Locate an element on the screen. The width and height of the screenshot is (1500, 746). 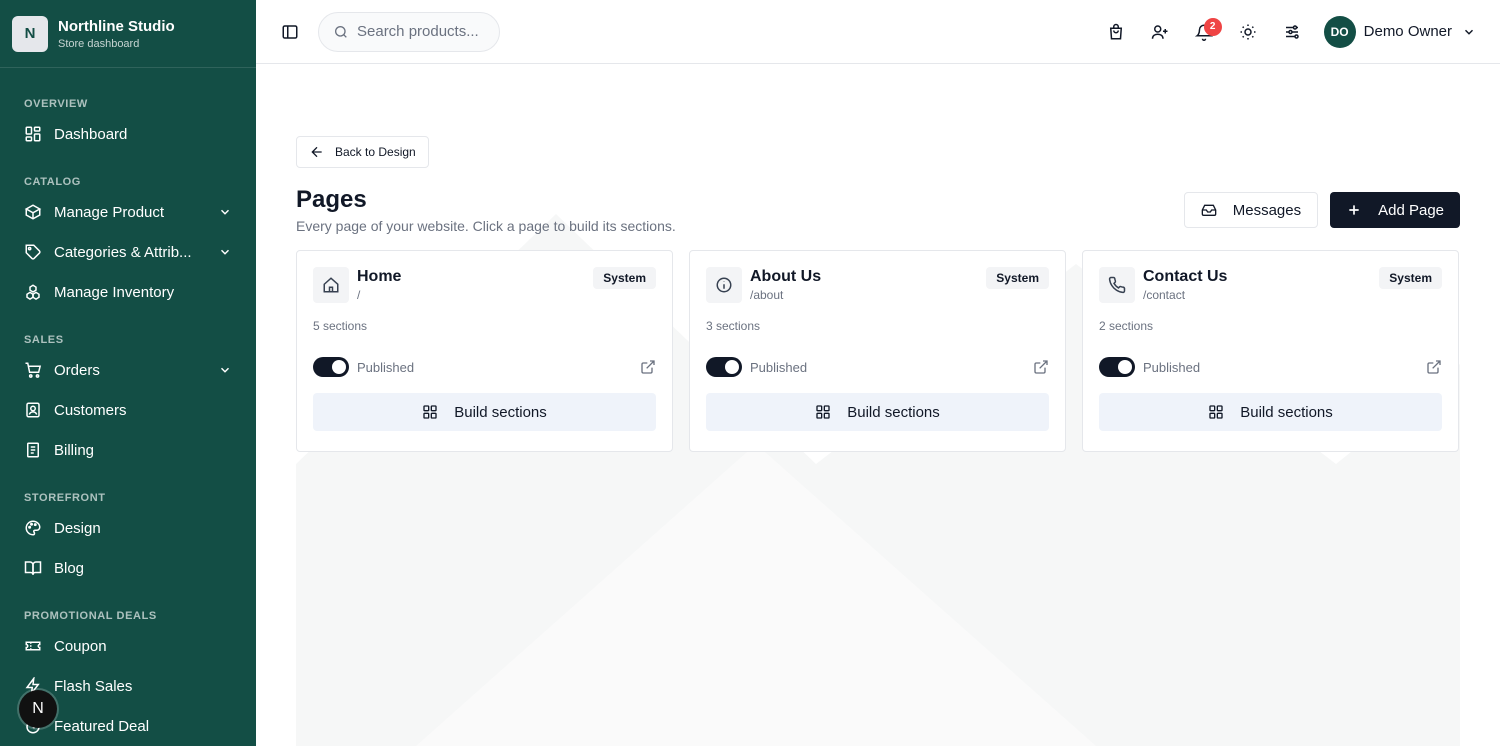
box-icon is located at coordinates (33, 212).